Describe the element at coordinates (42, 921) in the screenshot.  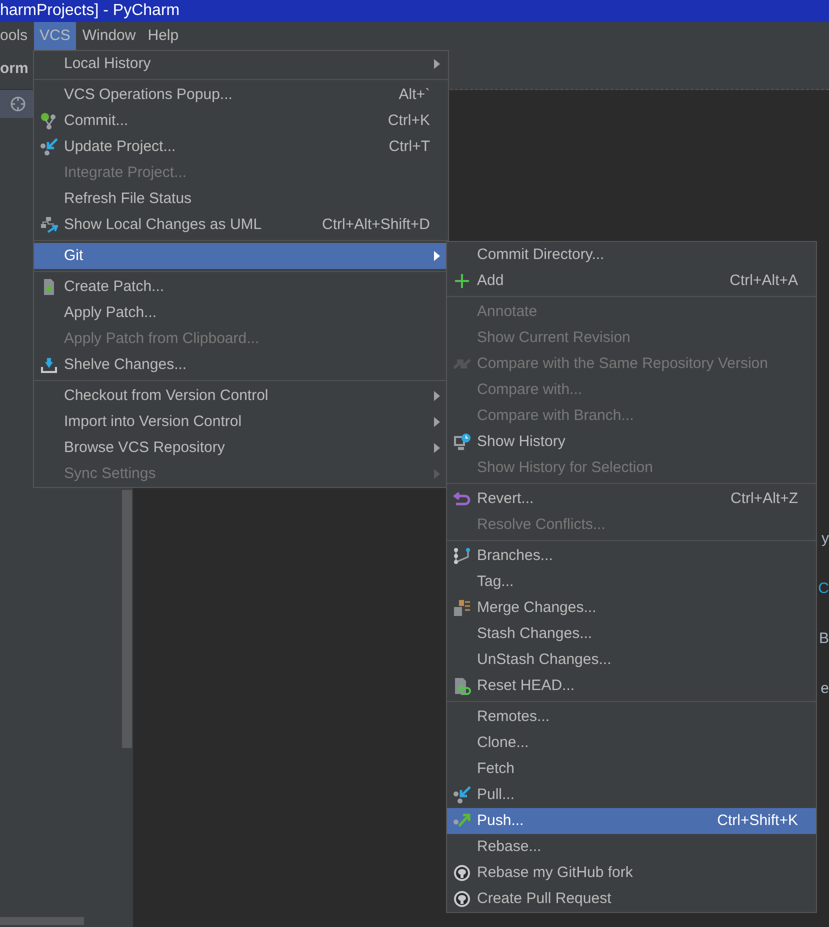
I see `horizontal-scrollbar` at that location.